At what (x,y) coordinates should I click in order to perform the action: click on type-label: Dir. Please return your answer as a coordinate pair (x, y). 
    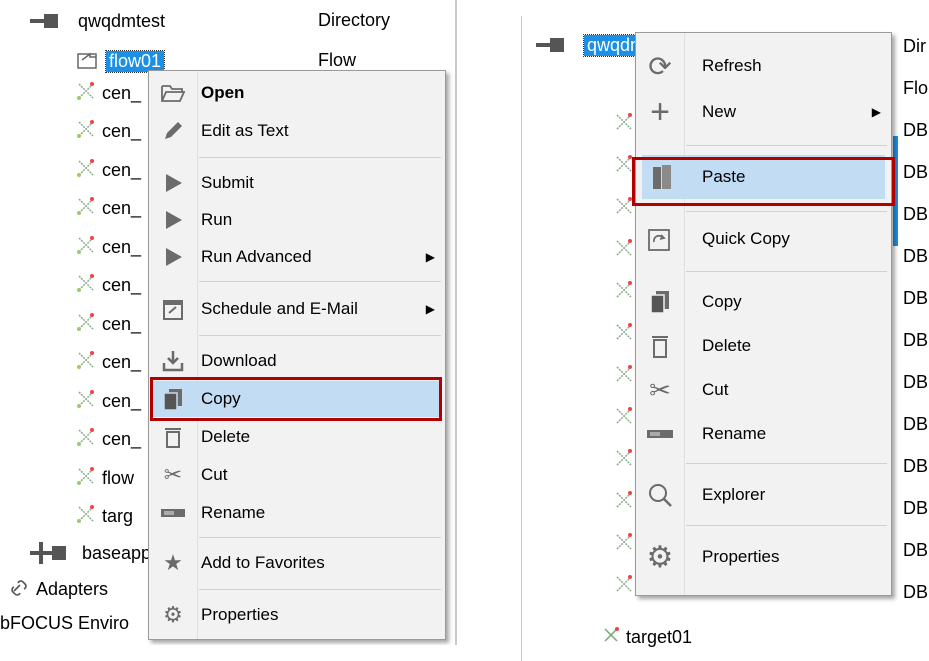
    Looking at the image, I should click on (914, 46).